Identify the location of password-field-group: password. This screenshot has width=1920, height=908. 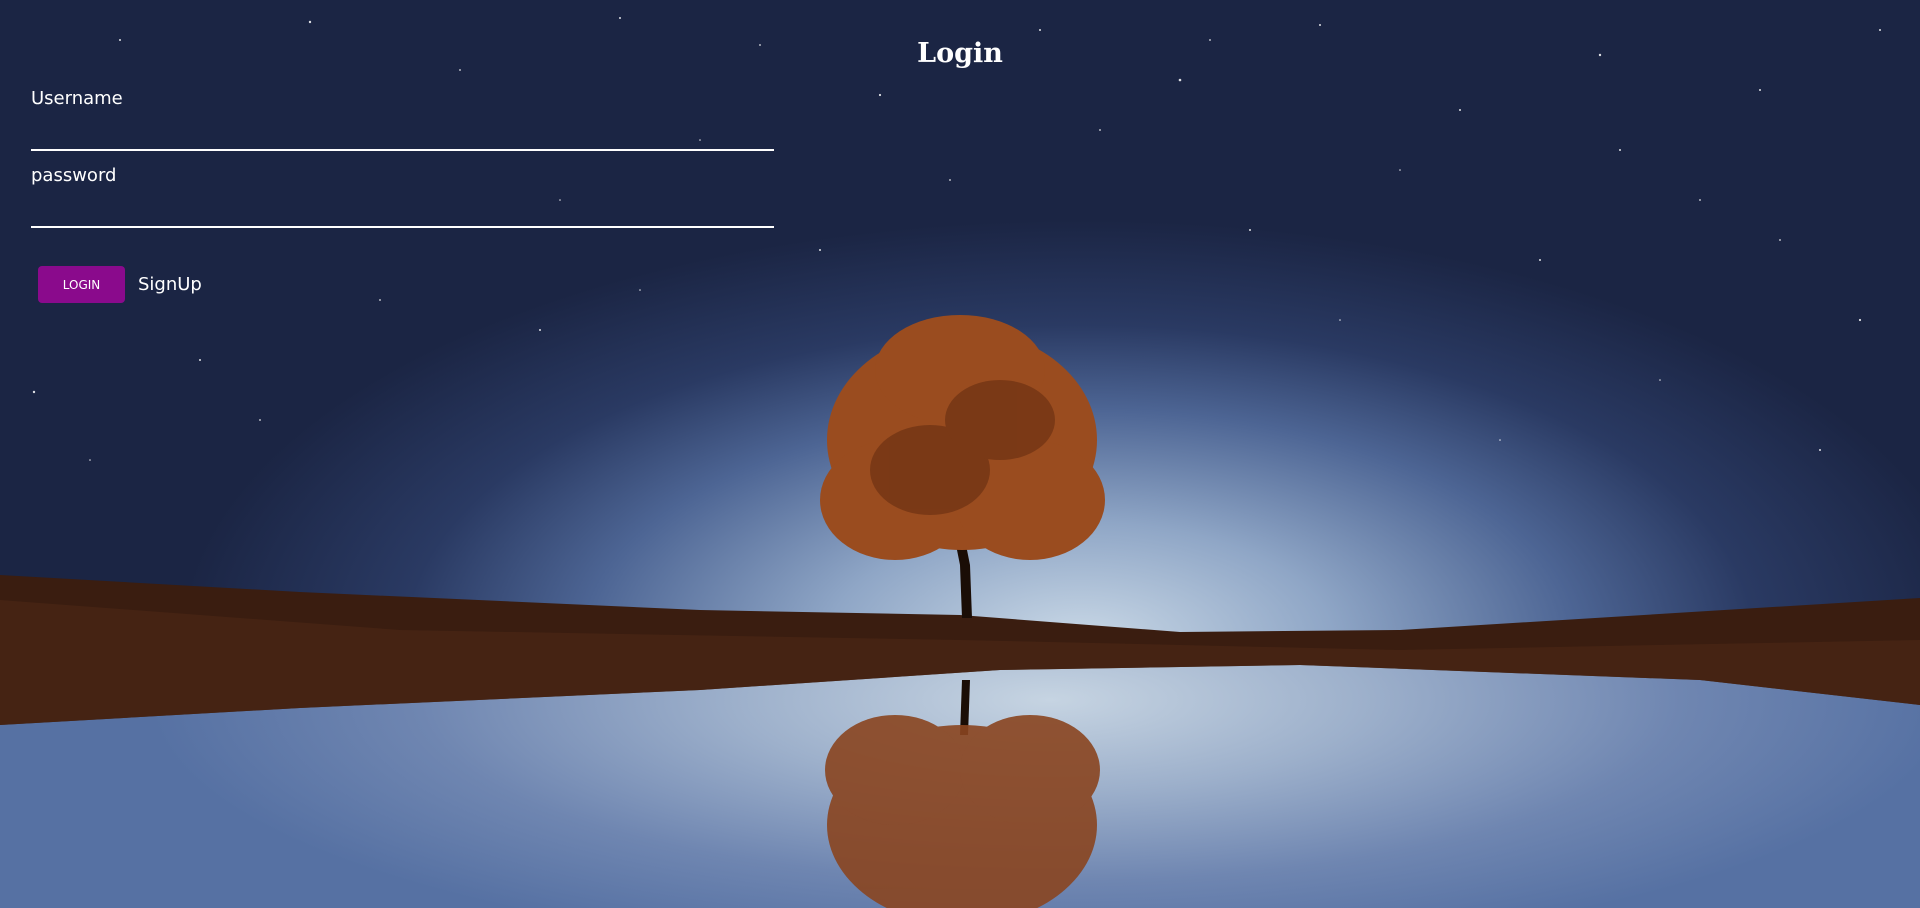
(403, 196).